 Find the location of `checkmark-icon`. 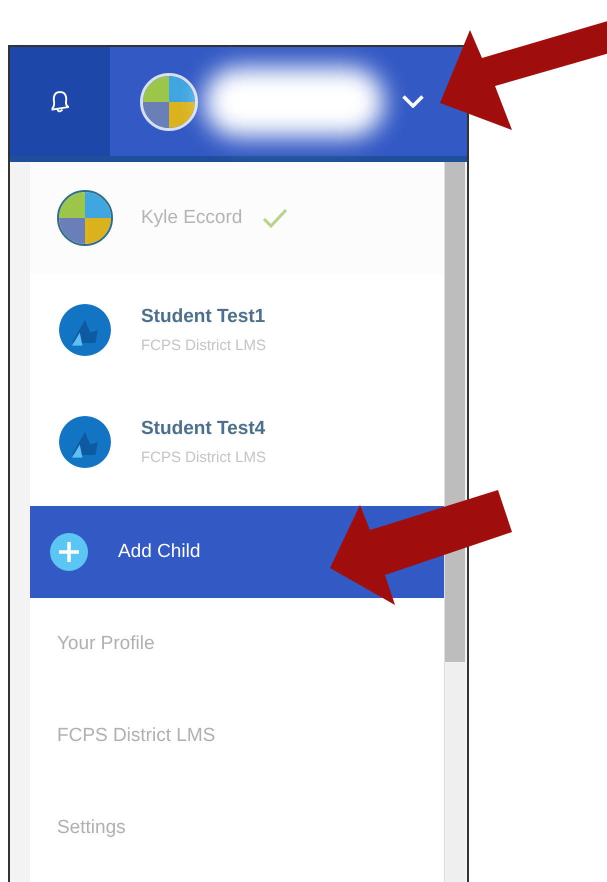

checkmark-icon is located at coordinates (275, 218).